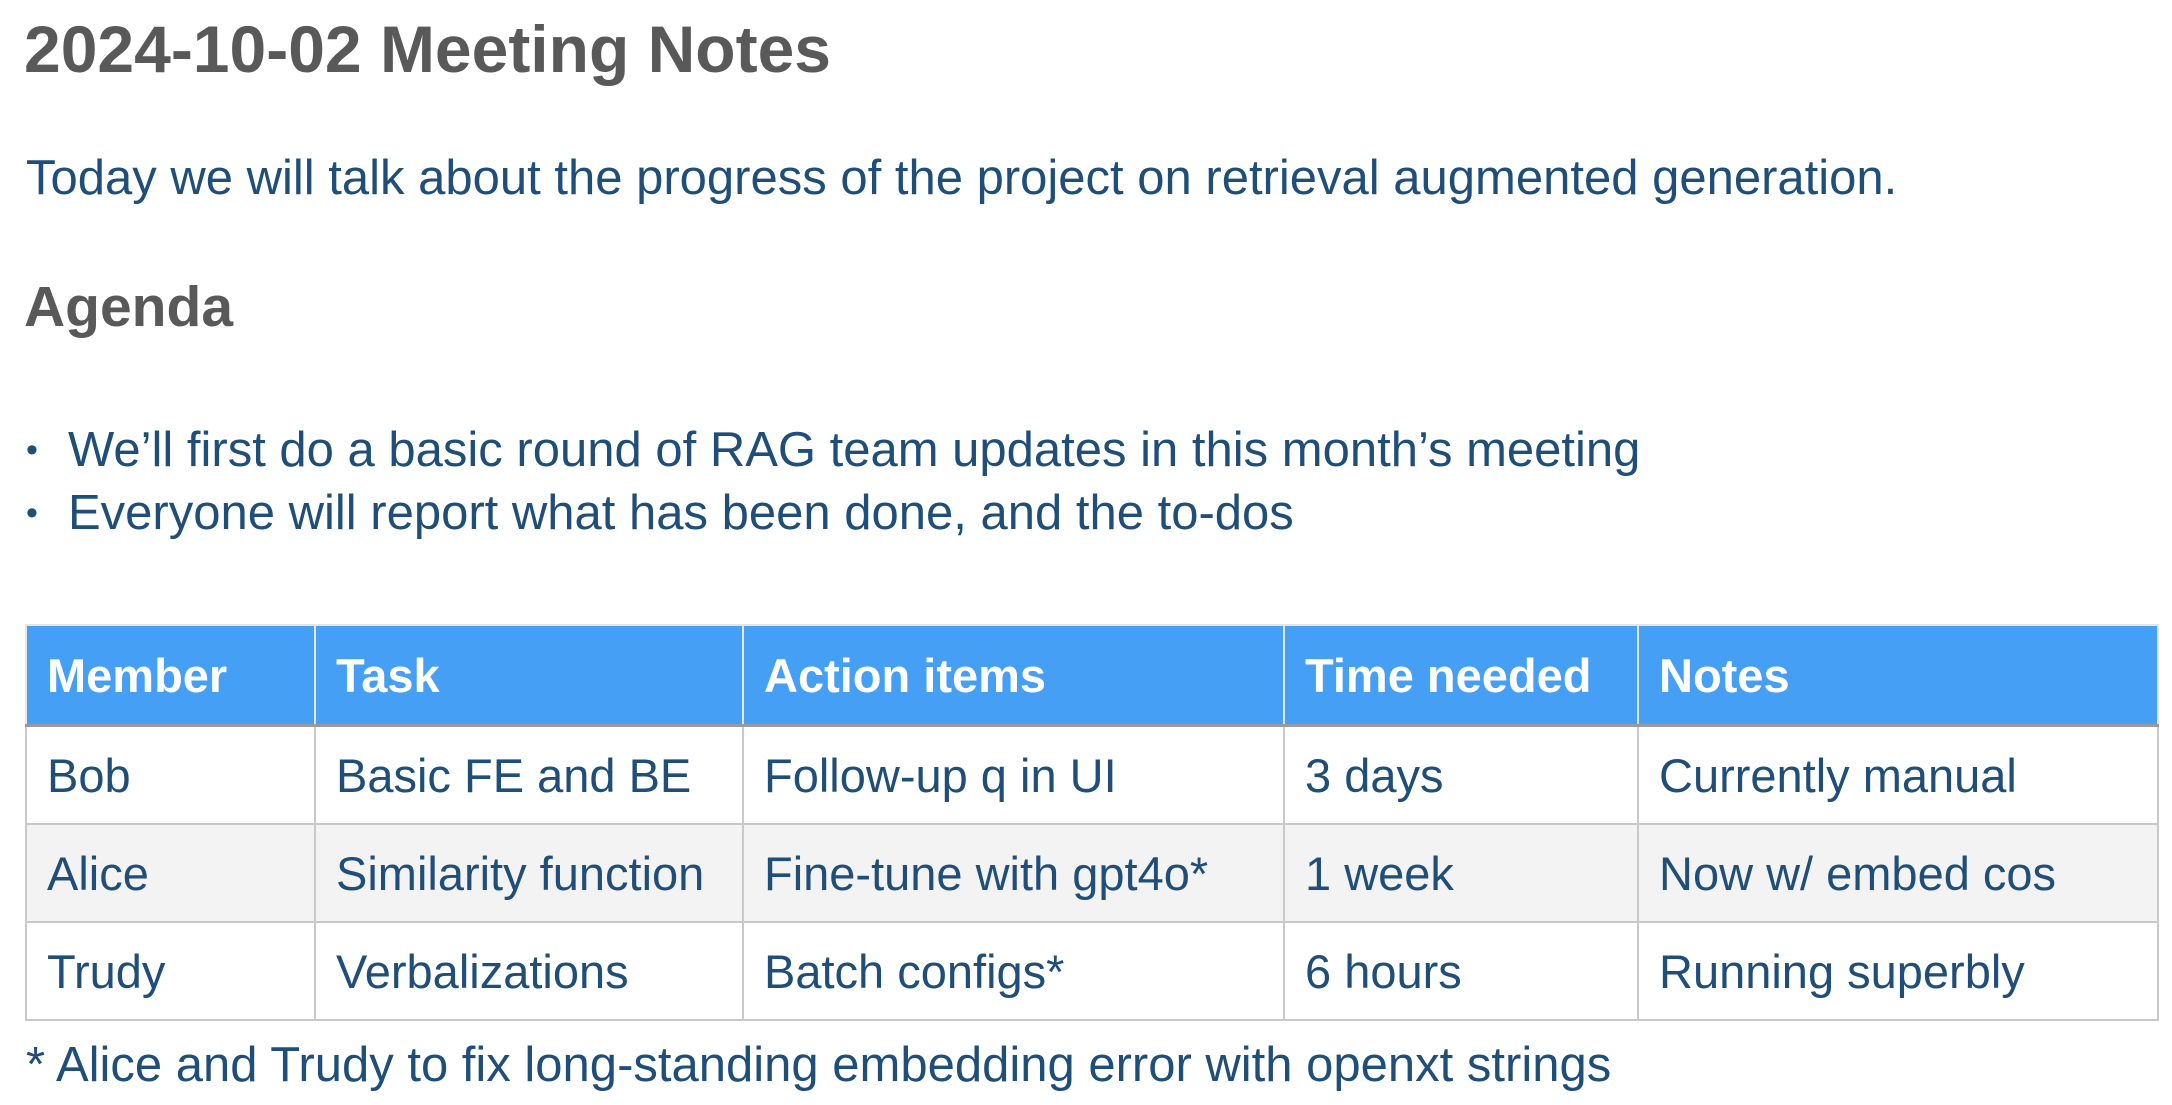 Image resolution: width=2172 pixels, height=1105 pixels. What do you see at coordinates (1013, 971) in the screenshot?
I see `table-cell-action-items: Batch configs*` at bounding box center [1013, 971].